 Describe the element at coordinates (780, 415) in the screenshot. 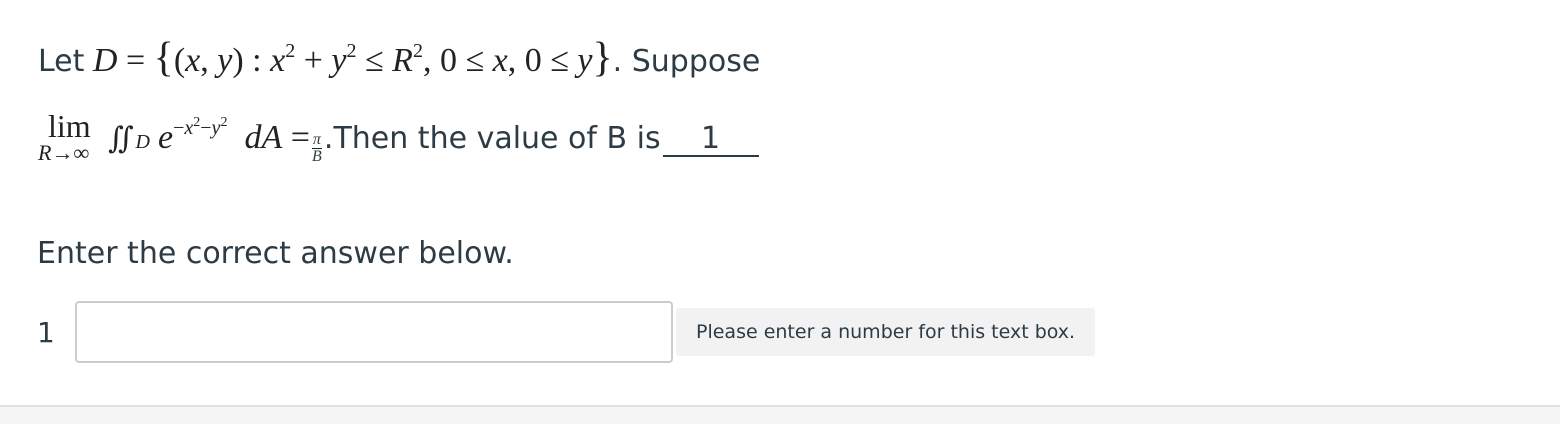

I see `footer-area` at that location.